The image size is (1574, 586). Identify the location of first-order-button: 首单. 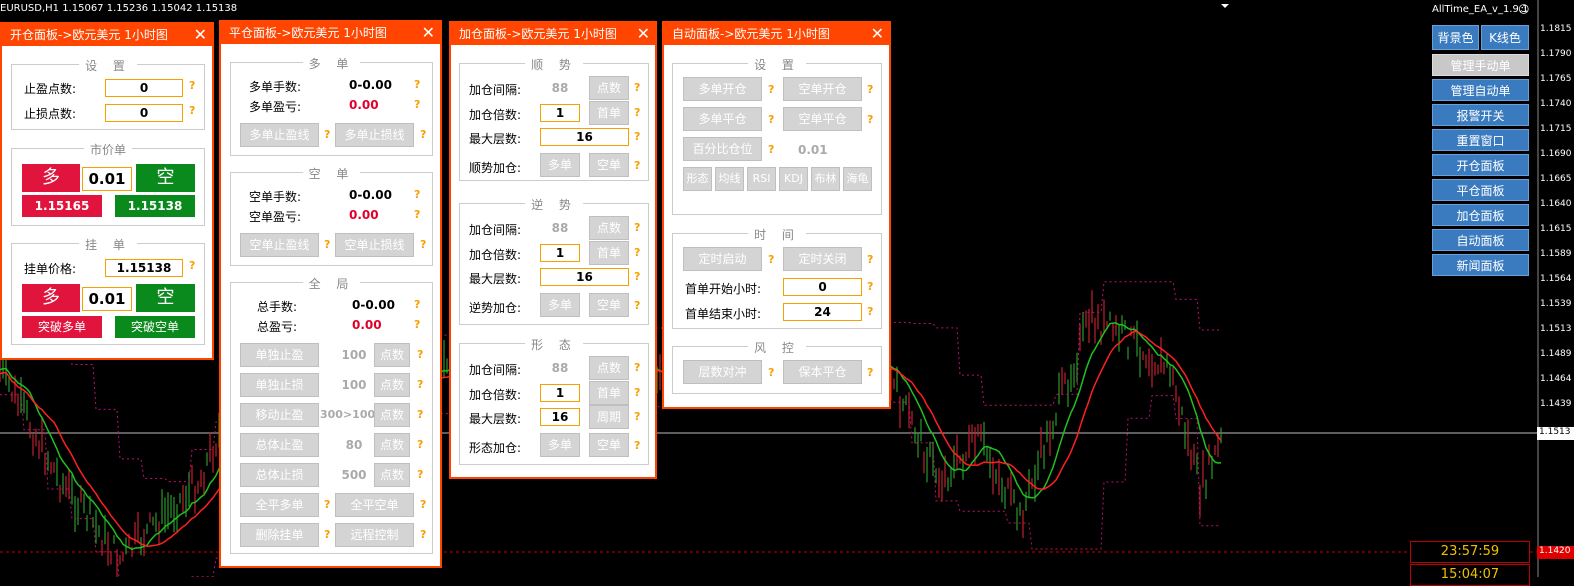
(609, 253).